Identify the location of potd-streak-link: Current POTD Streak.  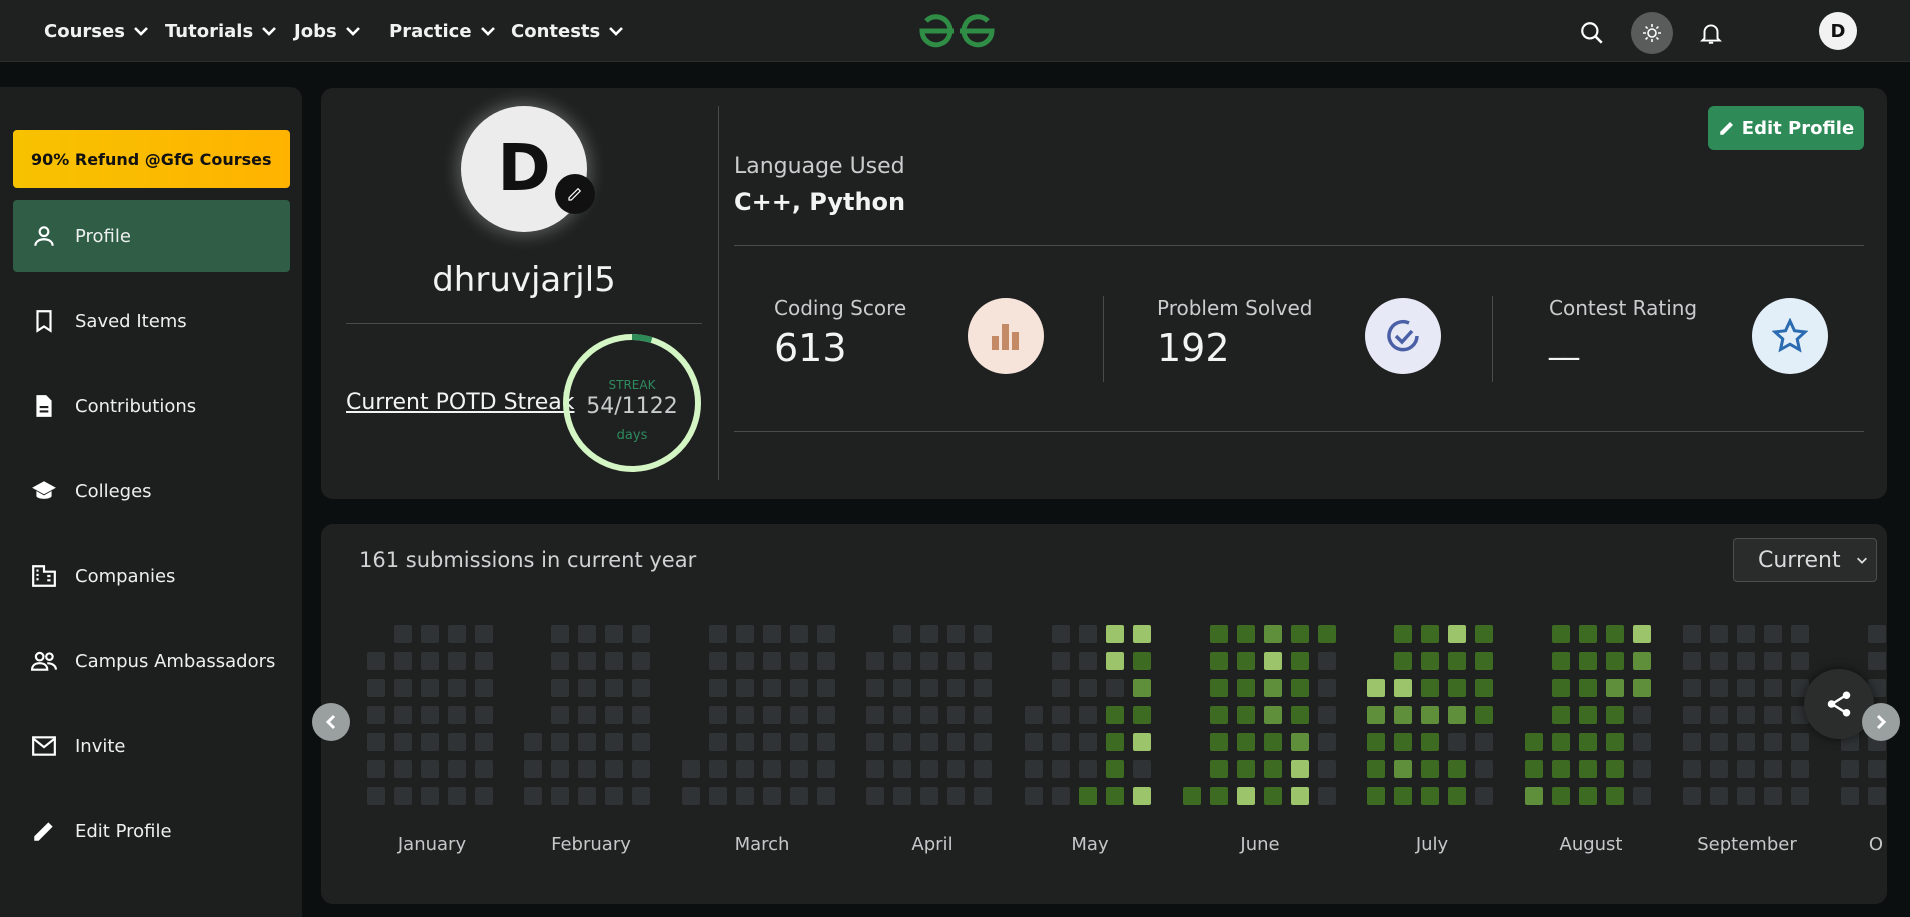
(460, 402).